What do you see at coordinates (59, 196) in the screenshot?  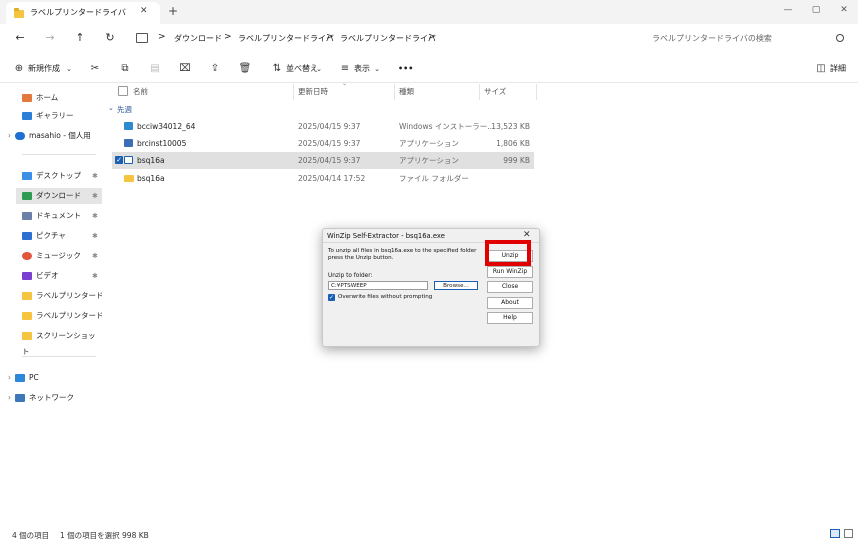 I see `sidebar-item-downloads: ダウンロード ✱` at bounding box center [59, 196].